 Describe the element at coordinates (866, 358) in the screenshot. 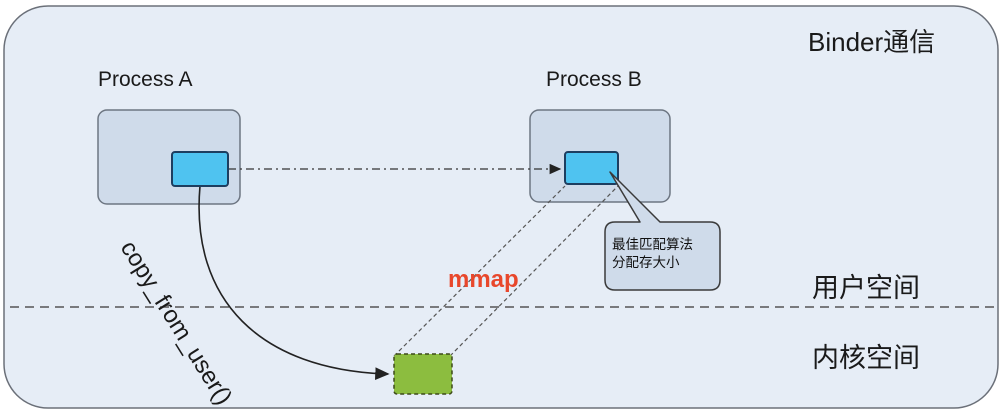

I see `kernel-space-label: 内核空间` at that location.